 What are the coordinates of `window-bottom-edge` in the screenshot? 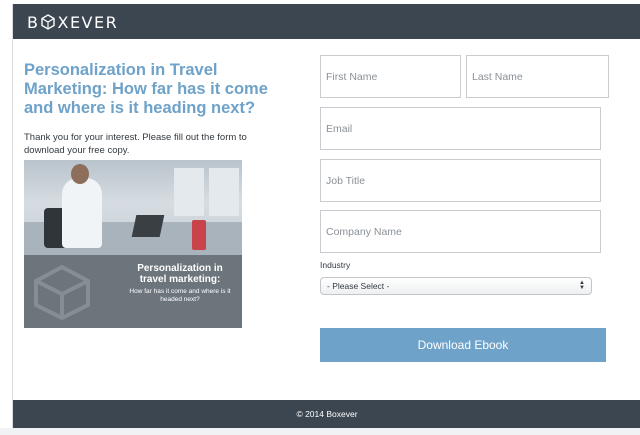 It's located at (320, 431).